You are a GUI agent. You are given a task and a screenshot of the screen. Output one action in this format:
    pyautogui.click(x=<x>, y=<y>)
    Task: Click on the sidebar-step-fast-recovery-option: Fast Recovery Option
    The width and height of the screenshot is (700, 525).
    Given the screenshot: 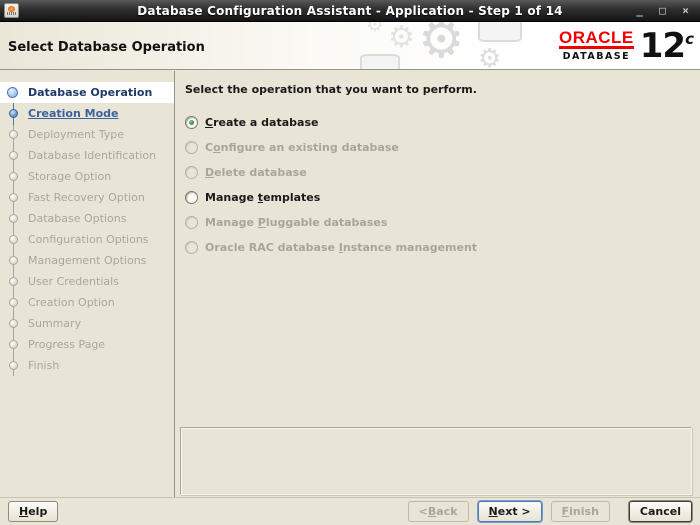 What is the action you would take?
    pyautogui.click(x=87, y=197)
    